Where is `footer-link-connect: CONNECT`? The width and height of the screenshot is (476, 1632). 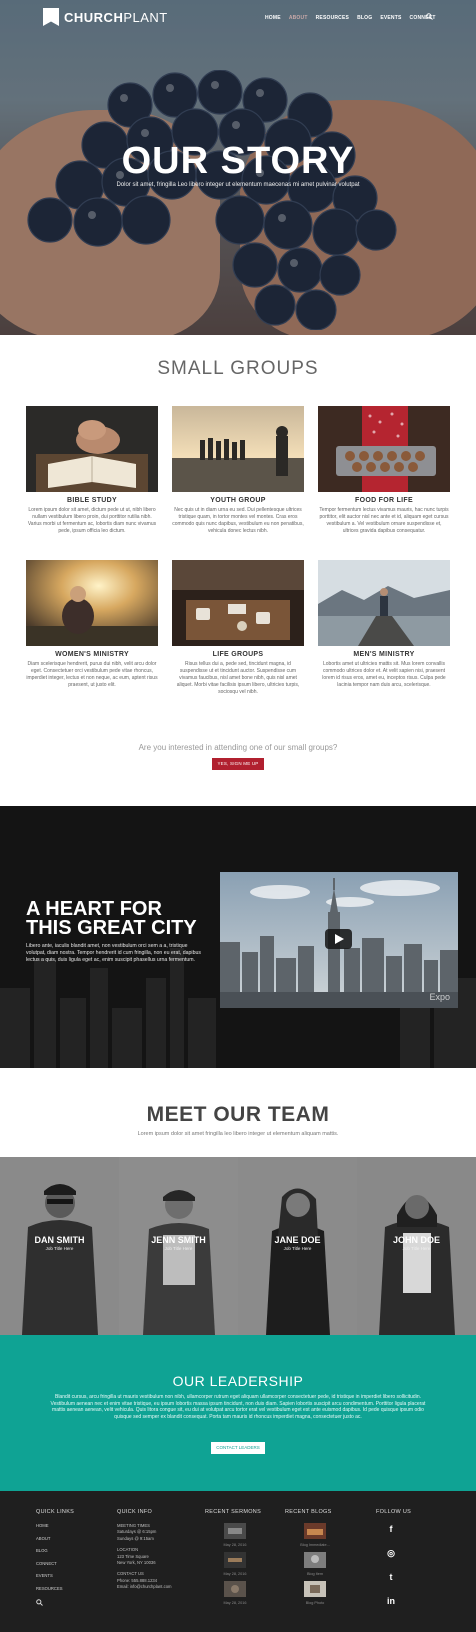
footer-link-connect: CONNECT is located at coordinates (55, 1563).